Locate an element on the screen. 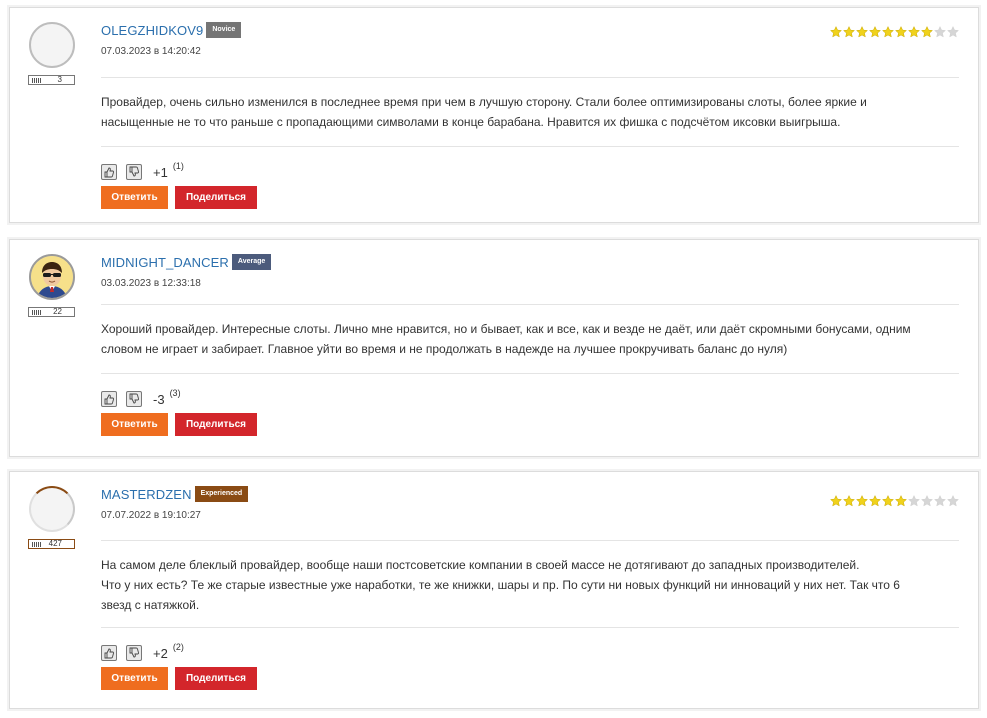 The image size is (987, 718). level-badge: Experienced is located at coordinates (221, 494).